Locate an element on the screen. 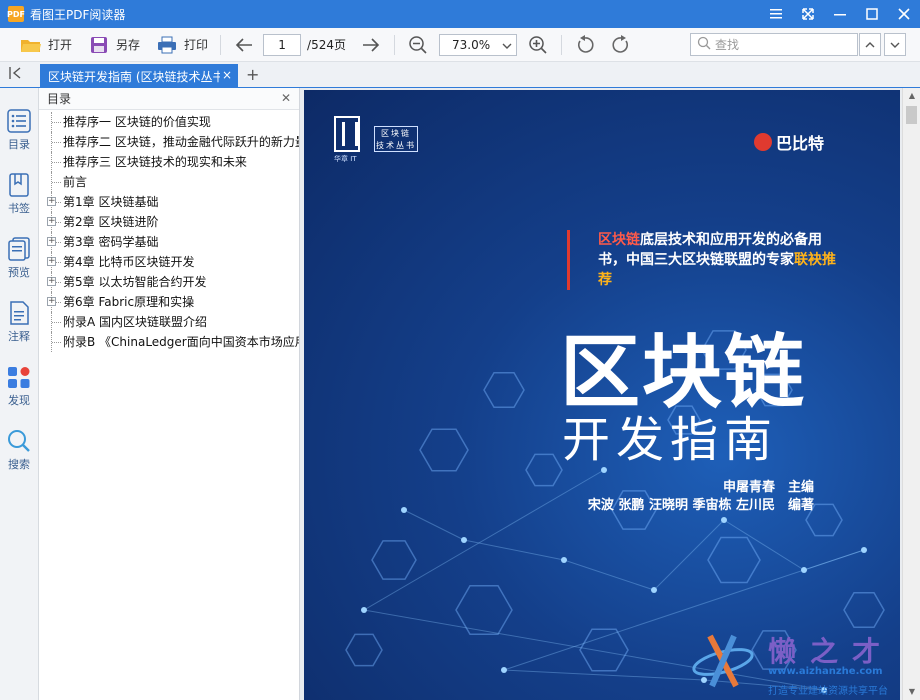 The width and height of the screenshot is (920, 700). menu-icon is located at coordinates (776, 14).